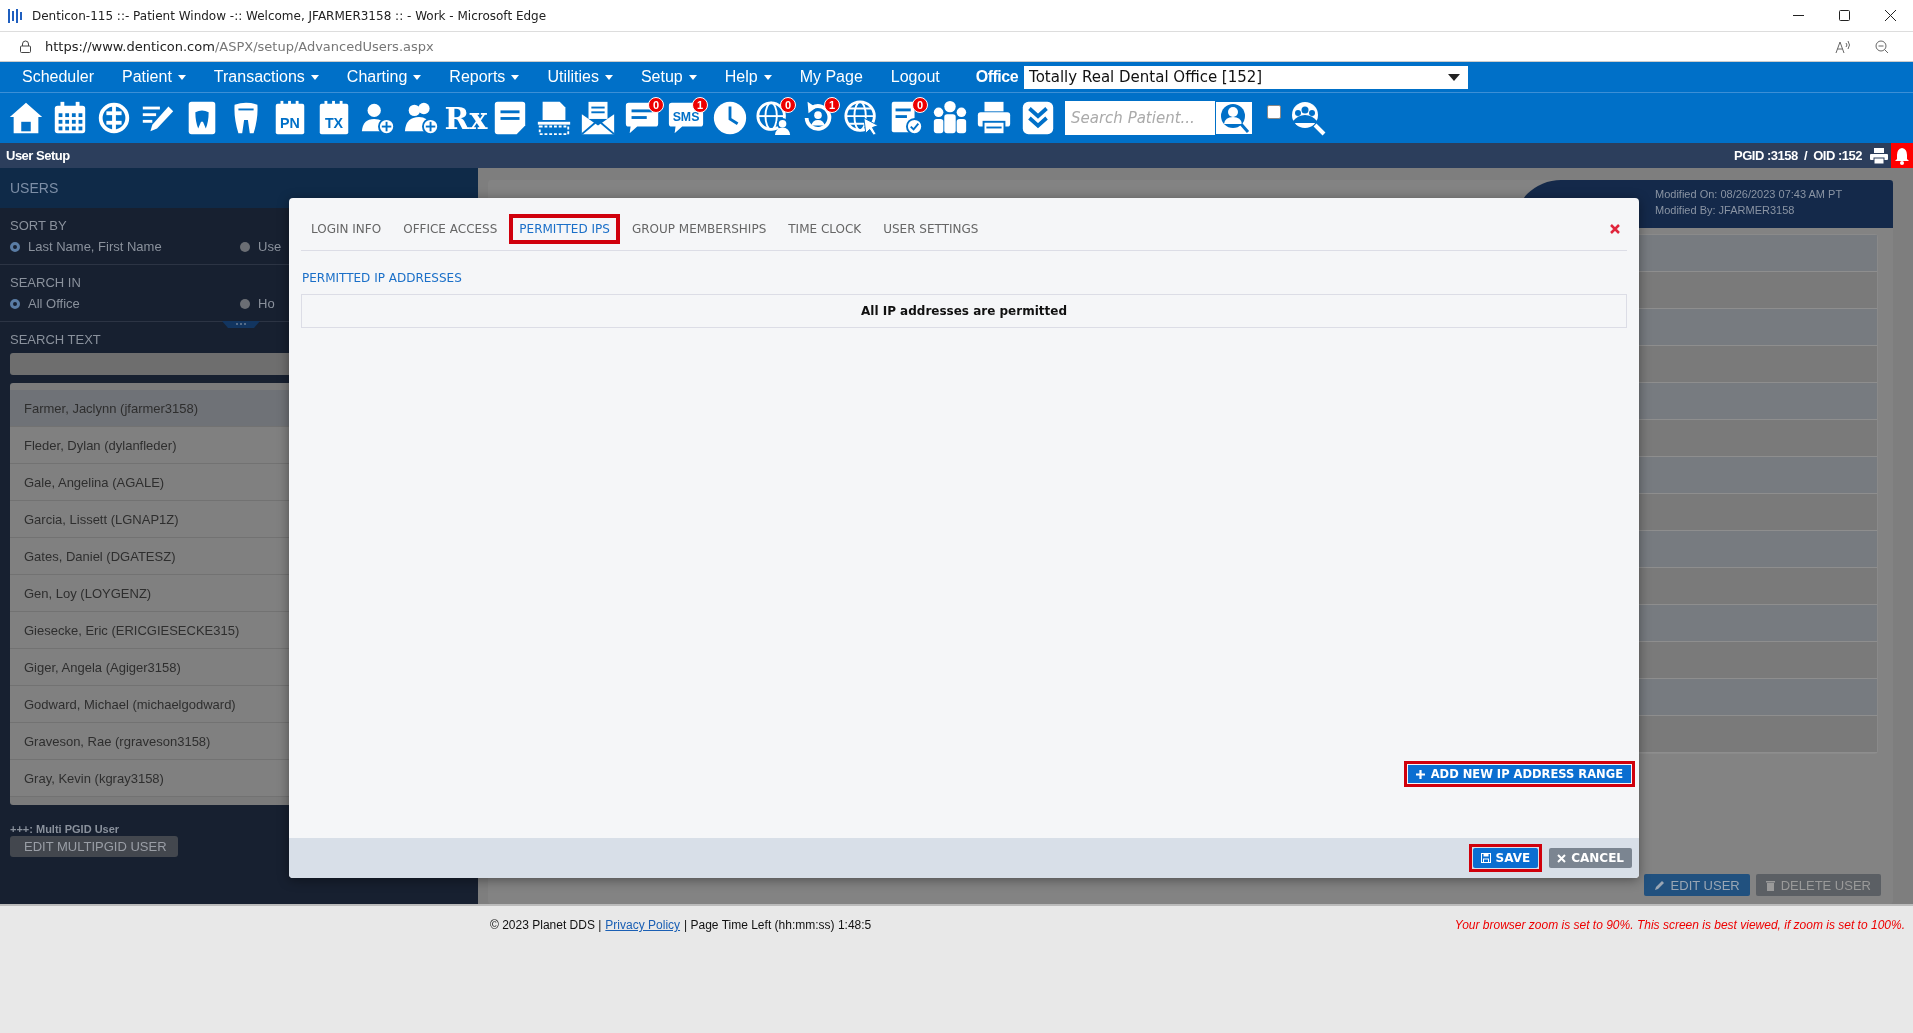 This screenshot has width=1913, height=1033. I want to click on save-icon, so click(1485, 858).